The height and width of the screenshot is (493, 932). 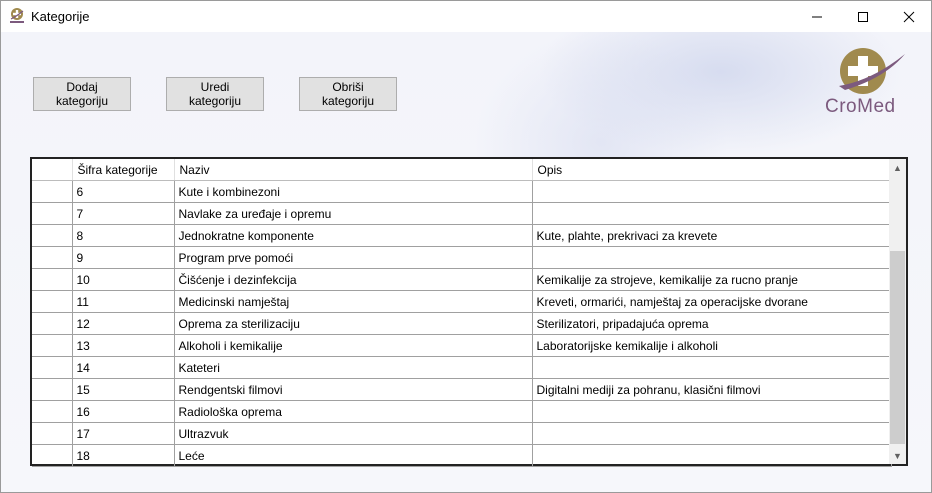 I want to click on cell-sifra: 17, so click(x=123, y=433).